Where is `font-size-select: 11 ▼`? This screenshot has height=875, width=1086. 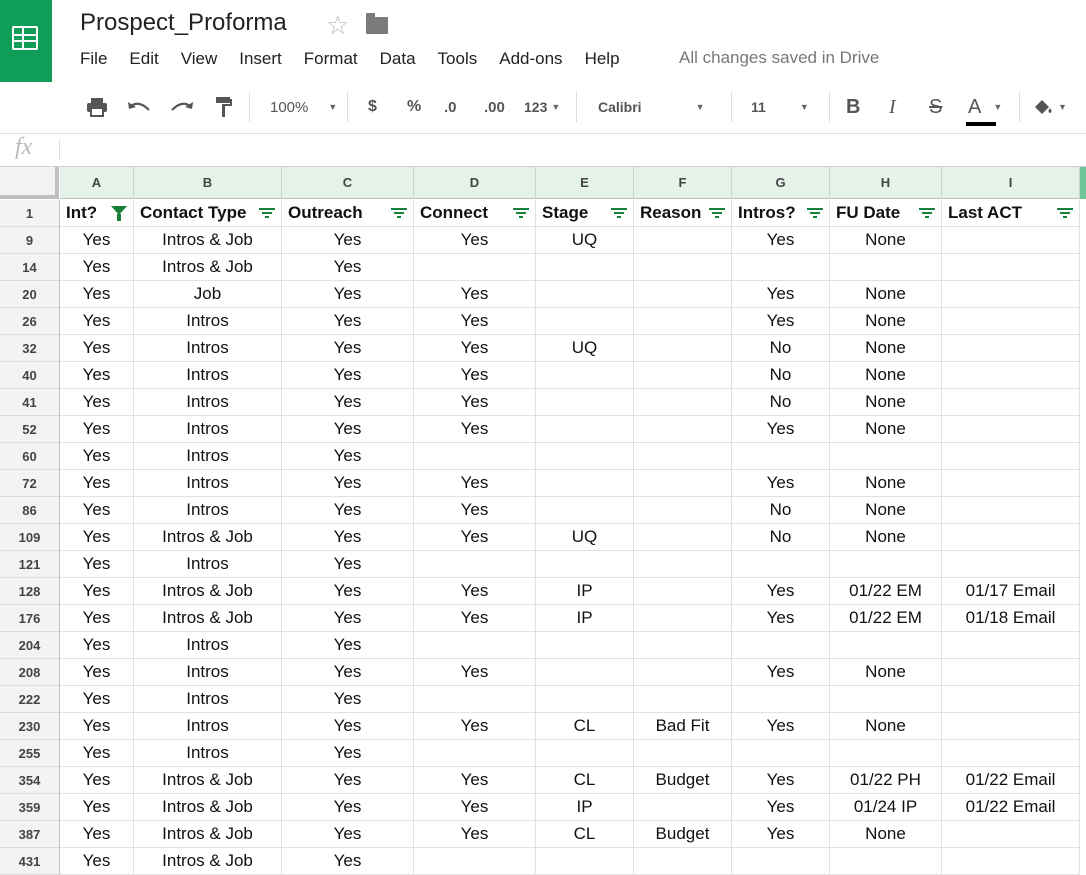
font-size-select: 11 ▼ is located at coordinates (780, 107).